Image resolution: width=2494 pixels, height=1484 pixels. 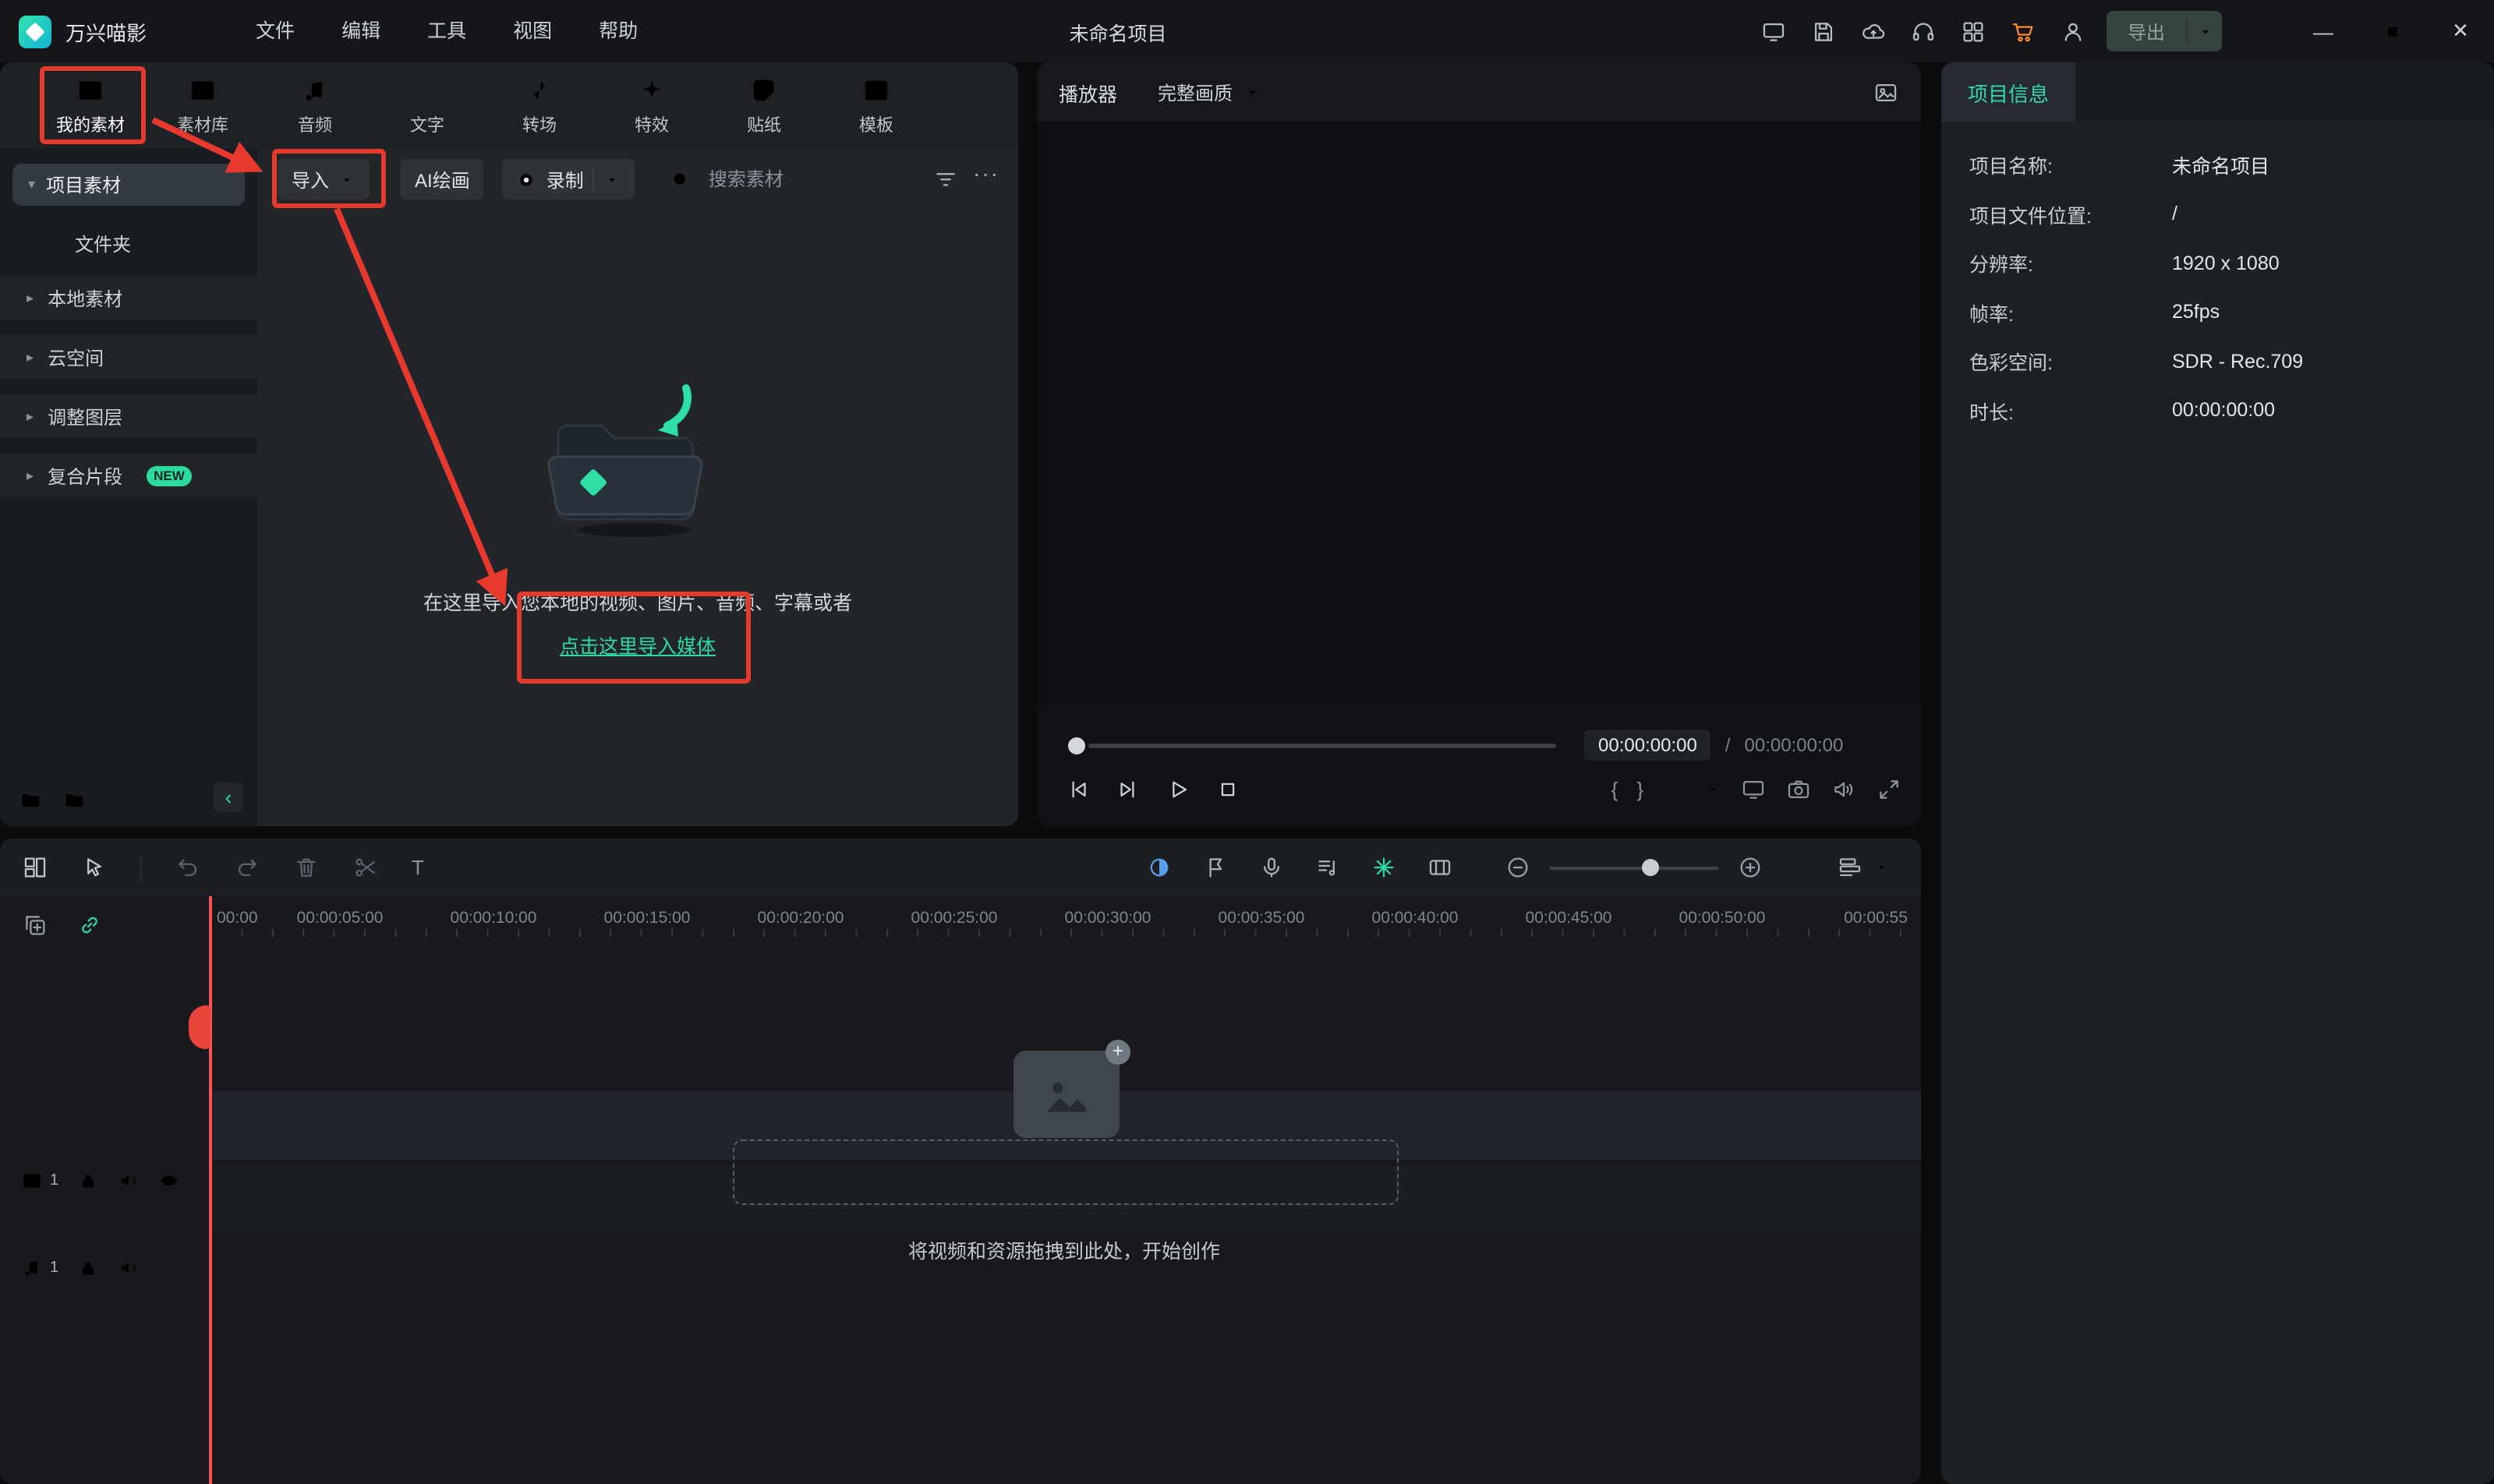 What do you see at coordinates (986, 173) in the screenshot?
I see `more-options-button: ···` at bounding box center [986, 173].